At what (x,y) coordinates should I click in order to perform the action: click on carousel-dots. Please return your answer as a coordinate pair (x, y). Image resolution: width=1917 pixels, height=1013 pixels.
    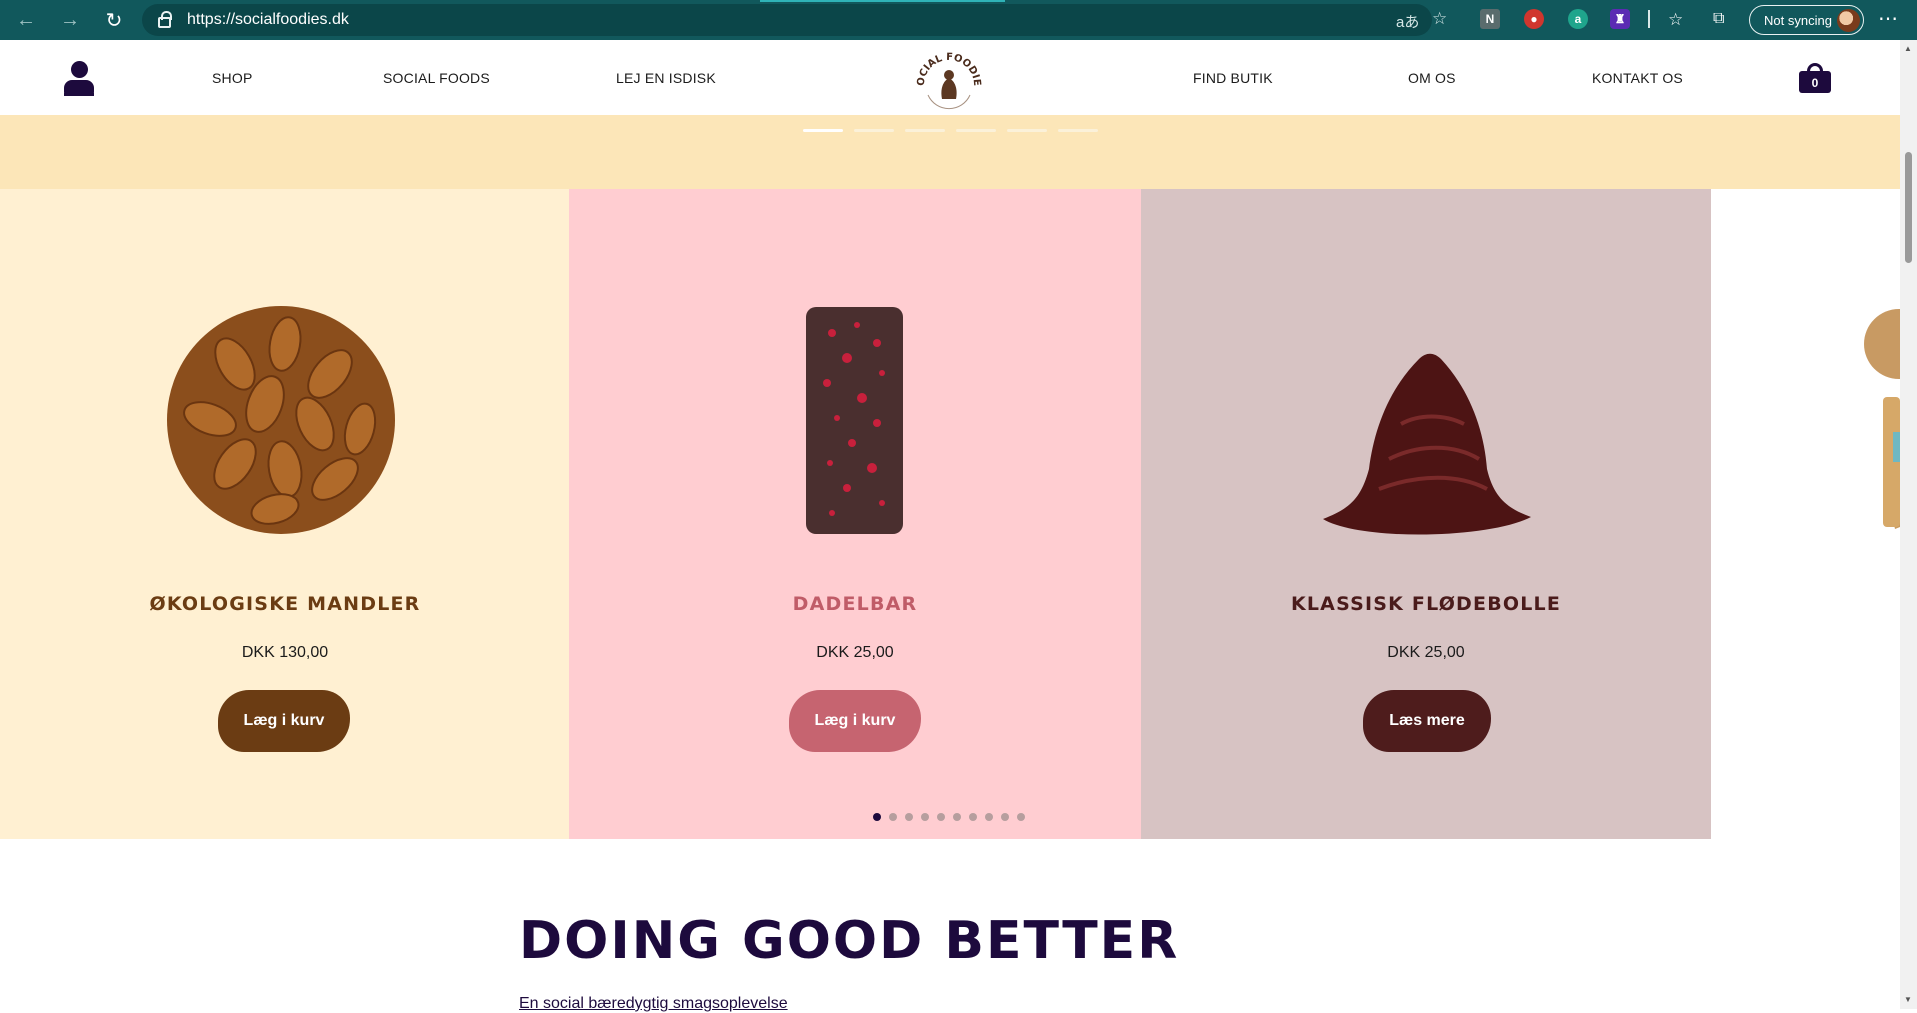
    Looking at the image, I should click on (949, 817).